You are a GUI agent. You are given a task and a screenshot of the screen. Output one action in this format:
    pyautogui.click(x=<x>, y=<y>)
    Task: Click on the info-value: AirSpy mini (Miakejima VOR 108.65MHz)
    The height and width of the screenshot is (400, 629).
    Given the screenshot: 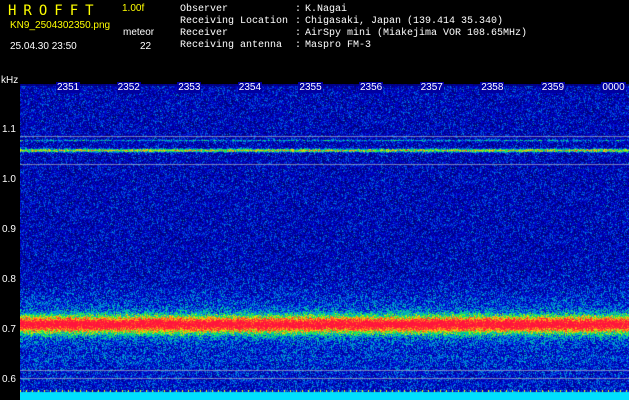 What is the action you would take?
    pyautogui.click(x=416, y=33)
    